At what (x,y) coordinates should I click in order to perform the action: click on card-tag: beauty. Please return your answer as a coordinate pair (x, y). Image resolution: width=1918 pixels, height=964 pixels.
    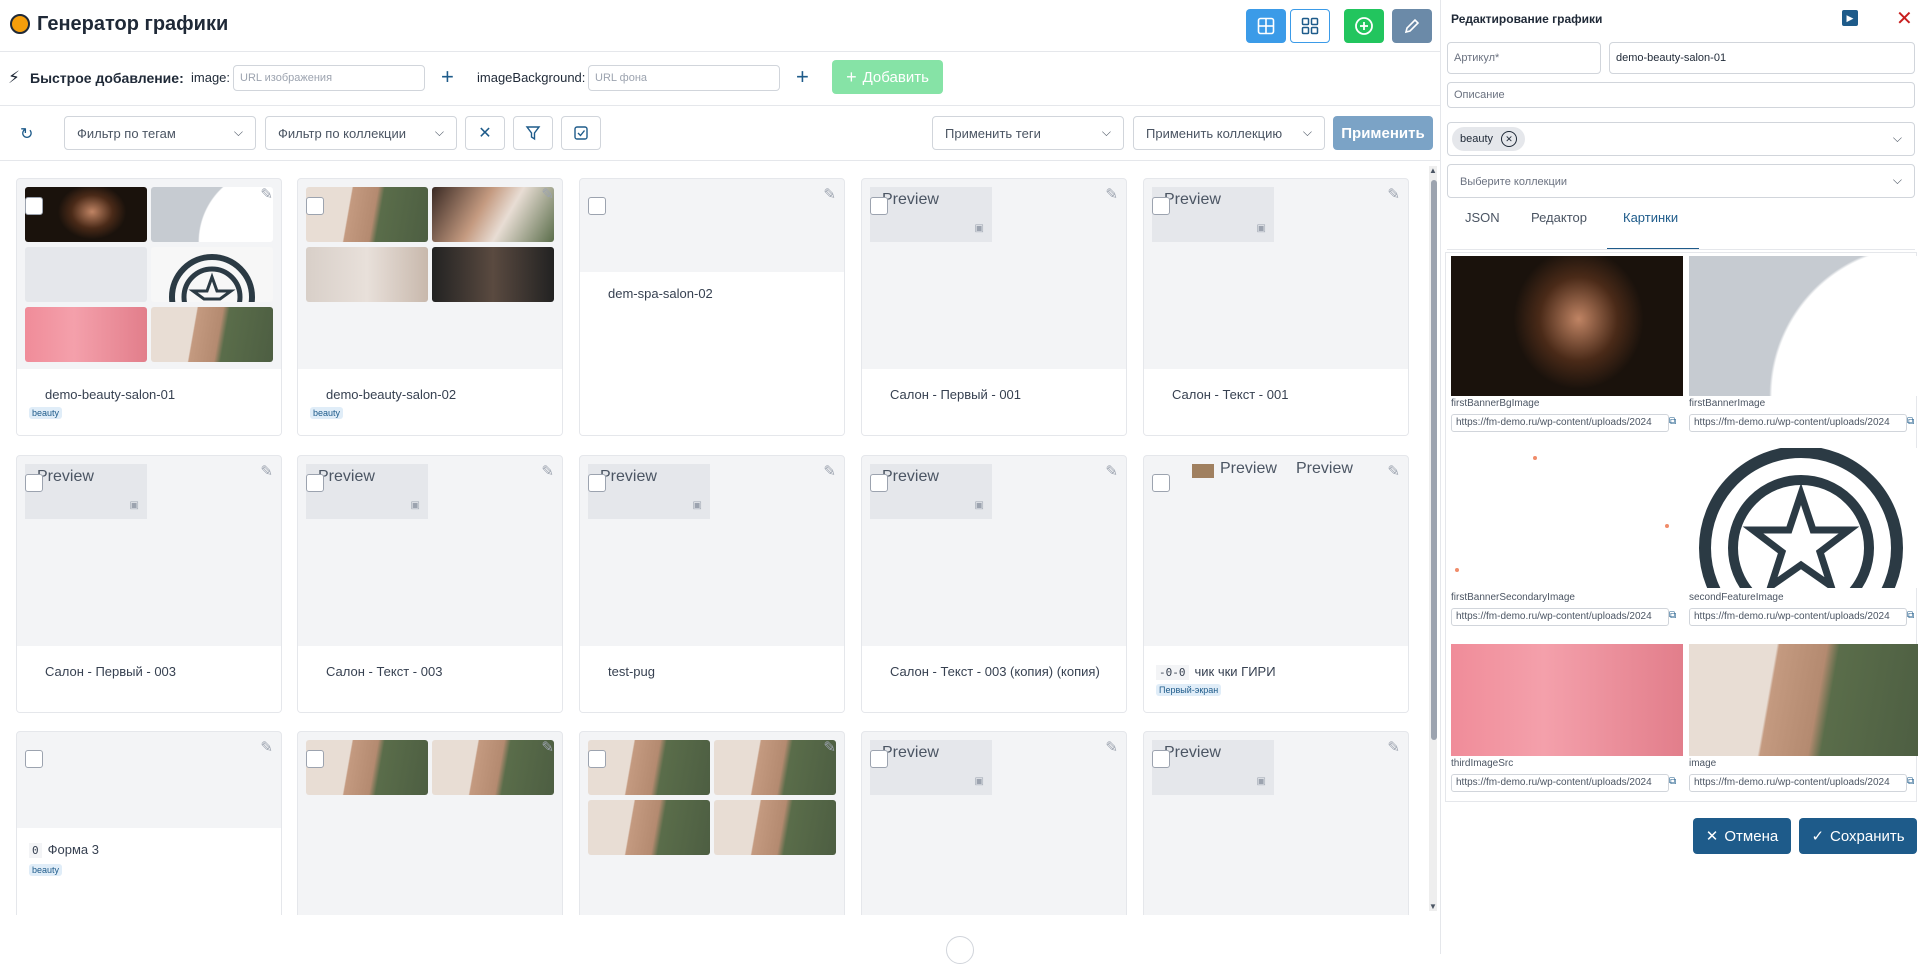
    Looking at the image, I should click on (46, 870).